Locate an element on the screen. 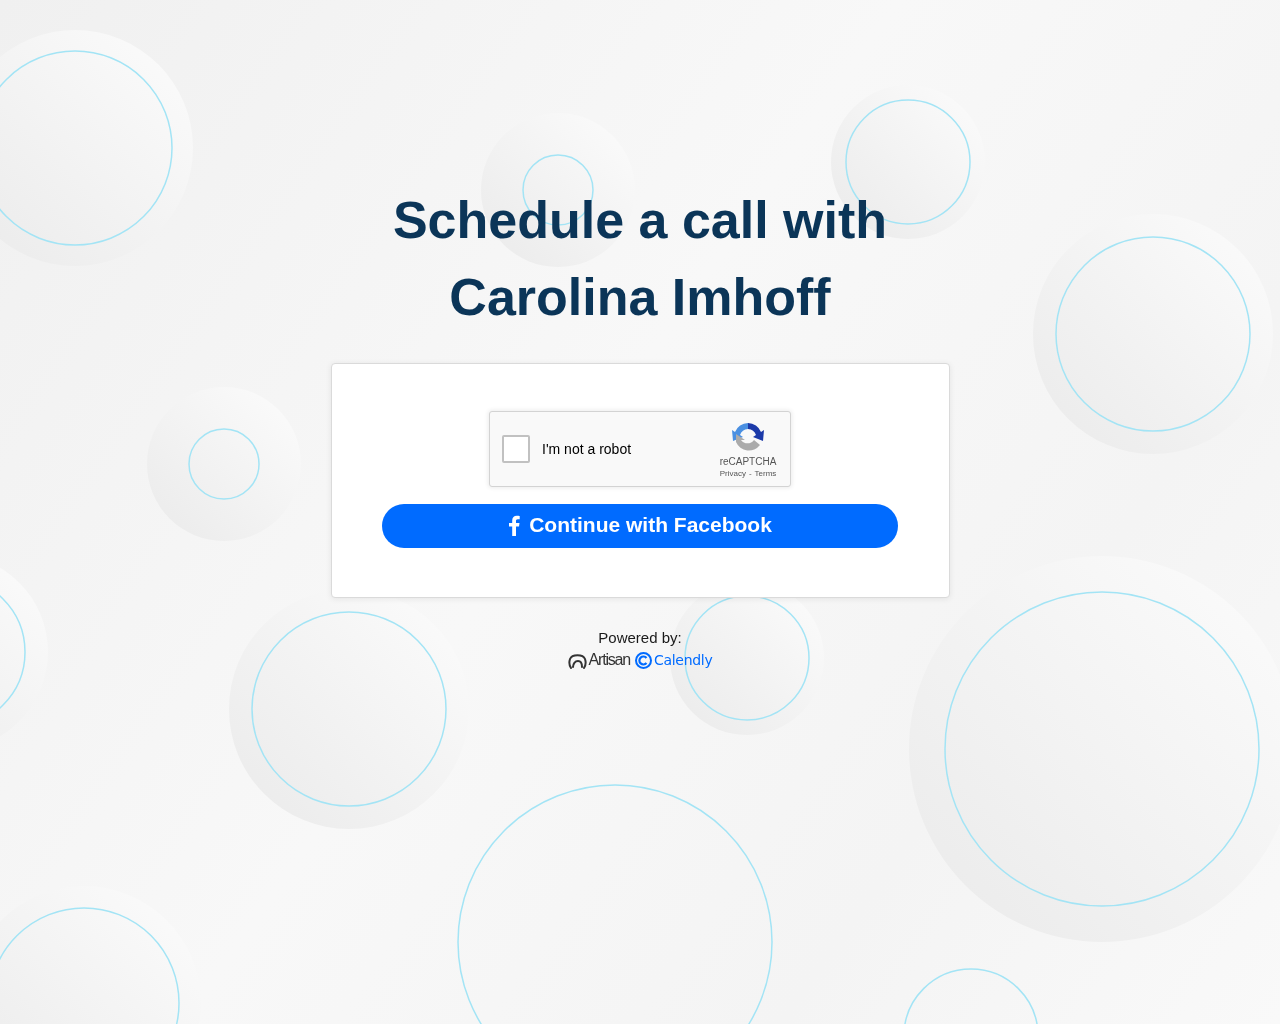 Image resolution: width=1280 pixels, height=1024 pixels. arch-icon is located at coordinates (577, 660).